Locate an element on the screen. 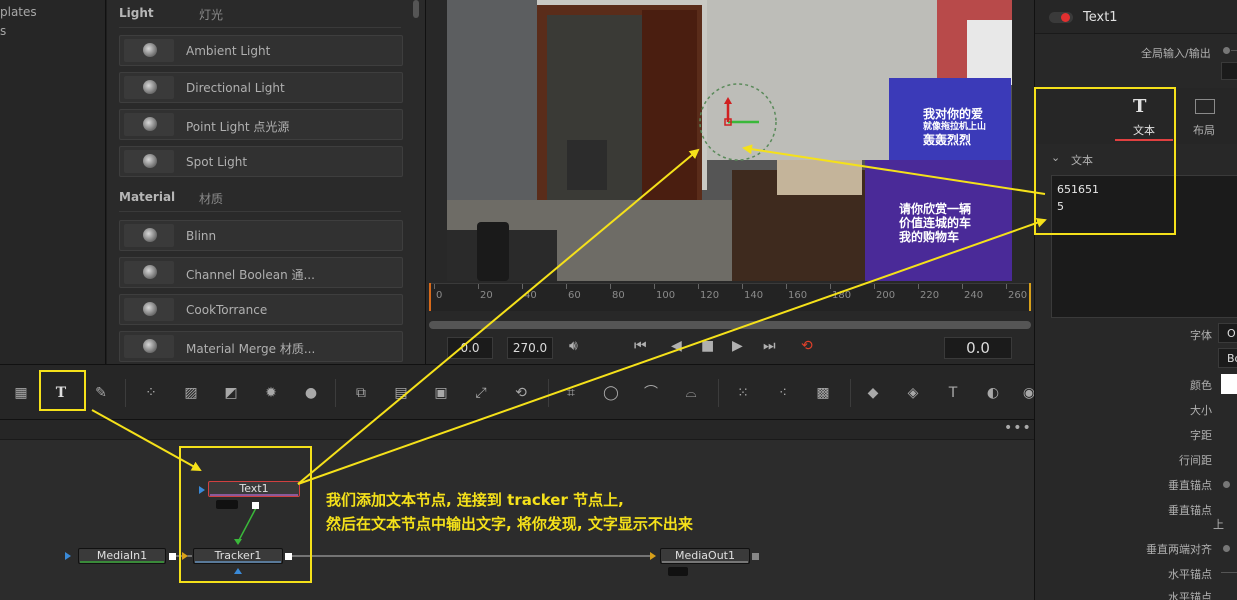  node-mediain1: MediaIn1 is located at coordinates (122, 556).